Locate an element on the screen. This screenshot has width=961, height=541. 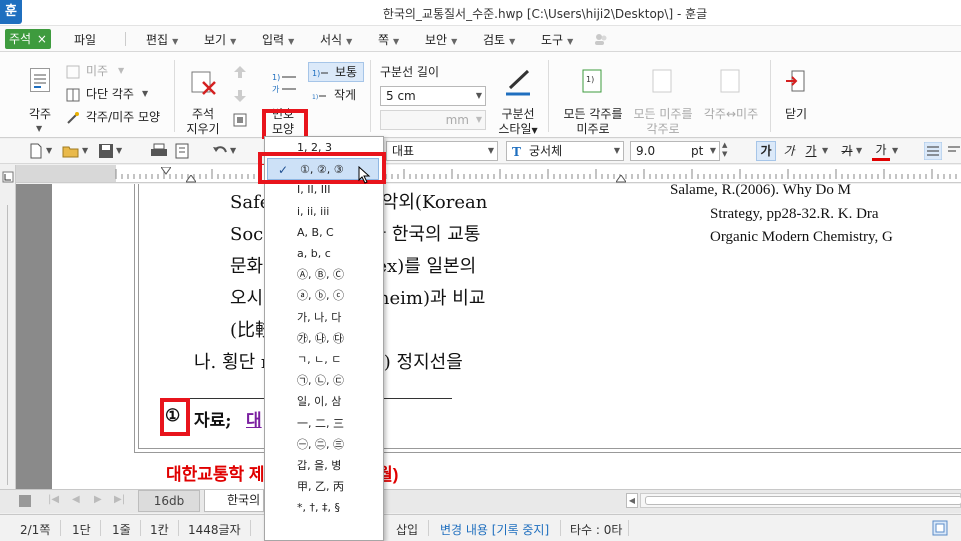
menu-format: 서식 ▼ is located at coordinates (336, 39).